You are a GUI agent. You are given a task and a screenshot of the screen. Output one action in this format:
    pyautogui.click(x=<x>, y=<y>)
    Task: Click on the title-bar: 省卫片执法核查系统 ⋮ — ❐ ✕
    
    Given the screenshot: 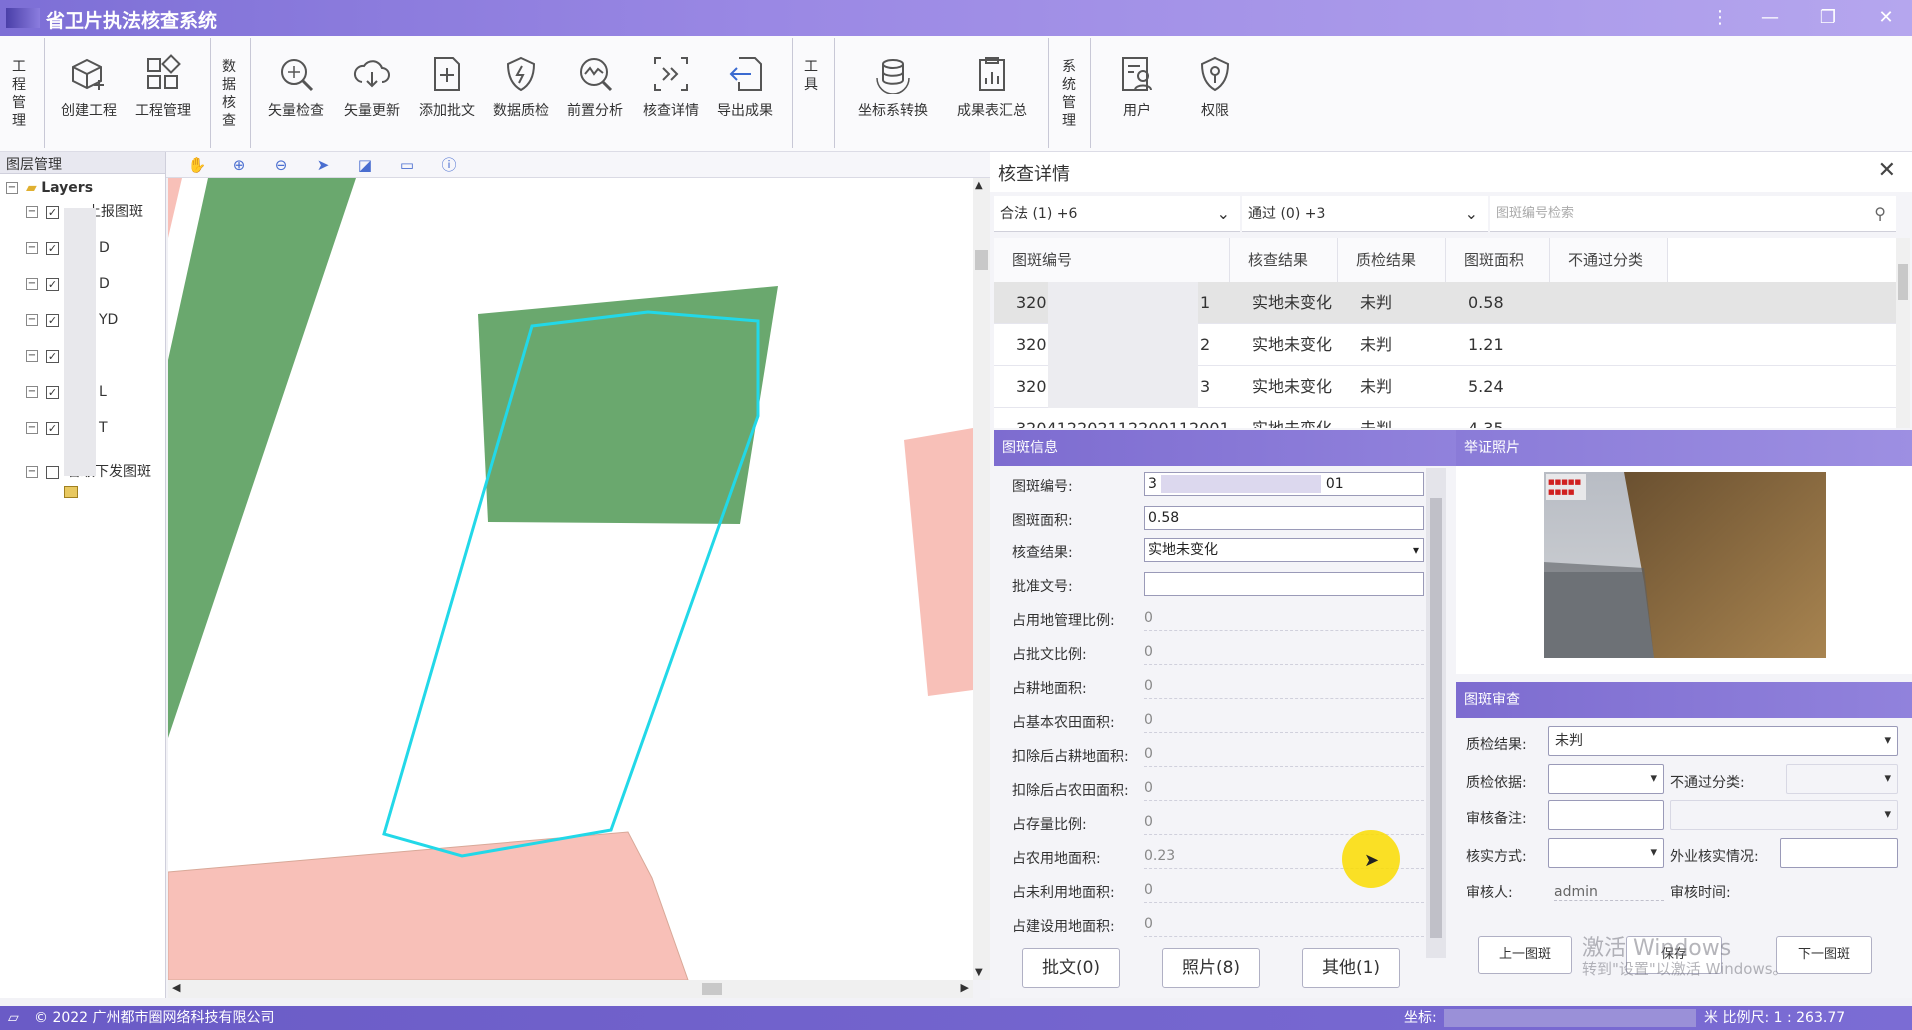 What is the action you would take?
    pyautogui.click(x=956, y=18)
    